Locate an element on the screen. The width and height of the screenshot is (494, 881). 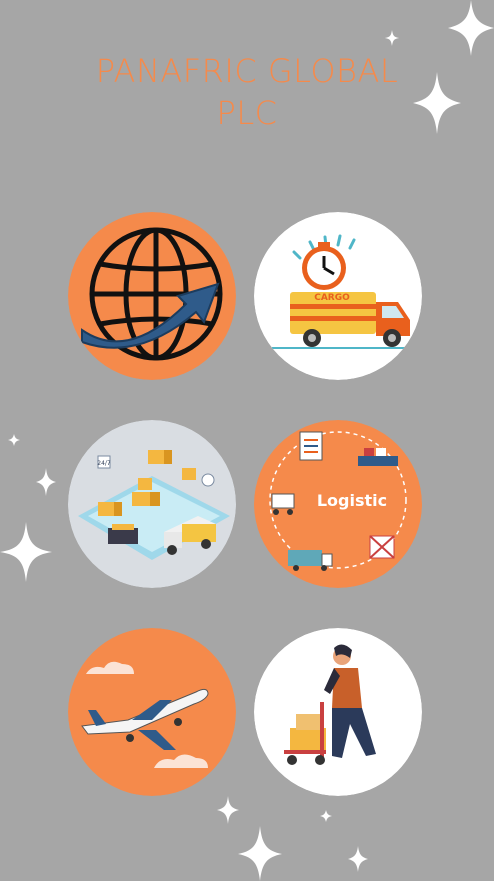
worker-cart-circle is located at coordinates (338, 712).